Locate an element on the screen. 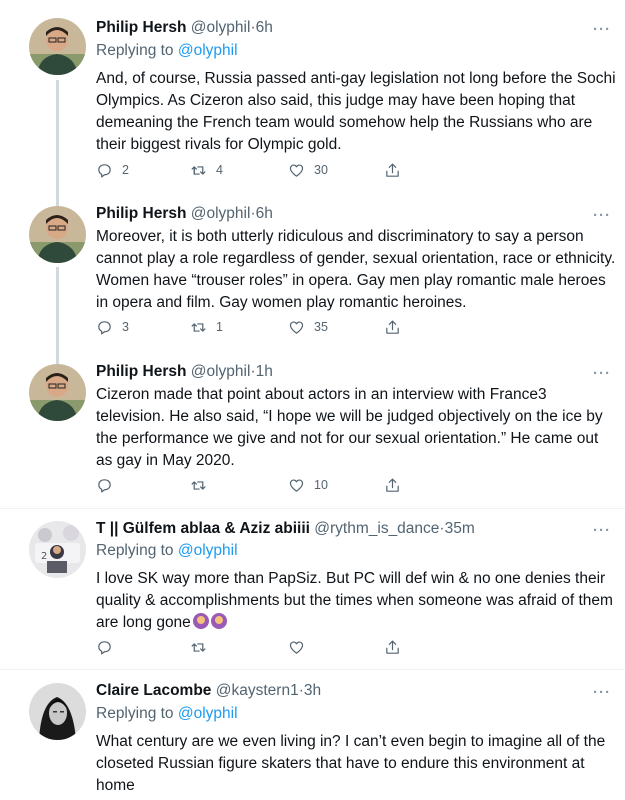 This screenshot has height=800, width=625. reply-count: 3 is located at coordinates (125, 327).